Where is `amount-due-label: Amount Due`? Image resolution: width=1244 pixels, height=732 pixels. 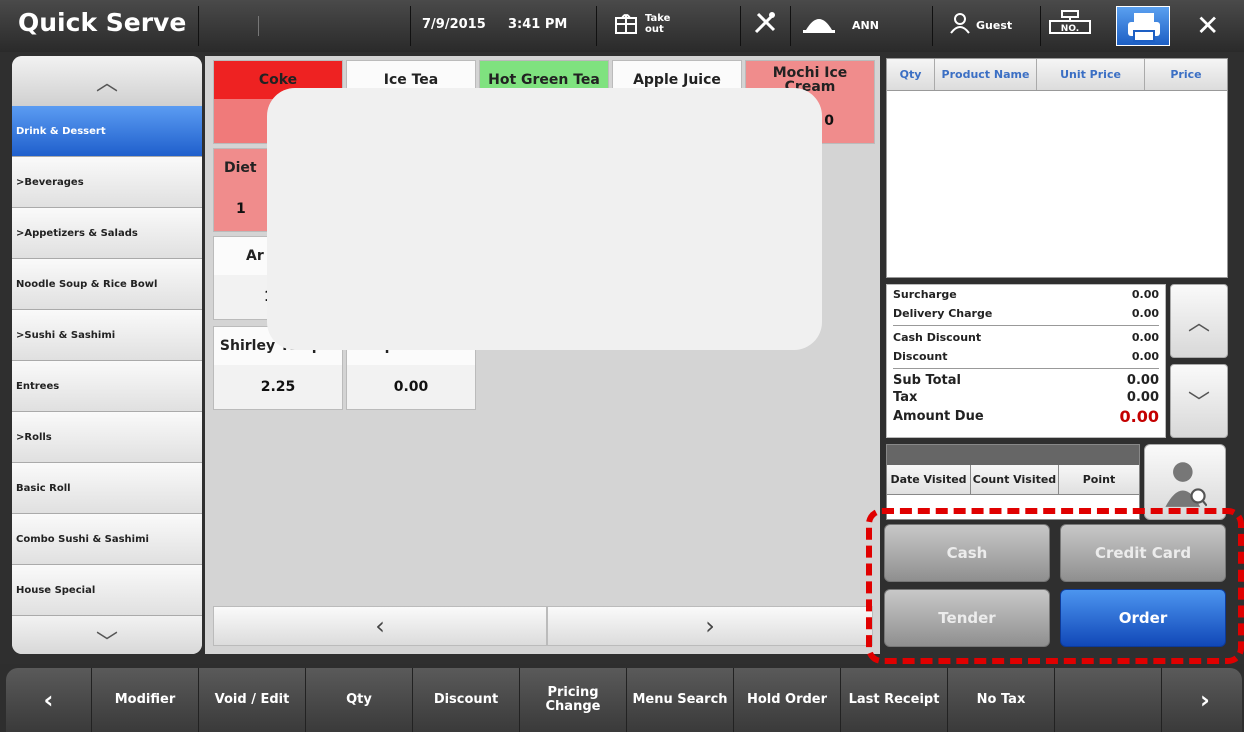
amount-due-label: Amount Due is located at coordinates (938, 416).